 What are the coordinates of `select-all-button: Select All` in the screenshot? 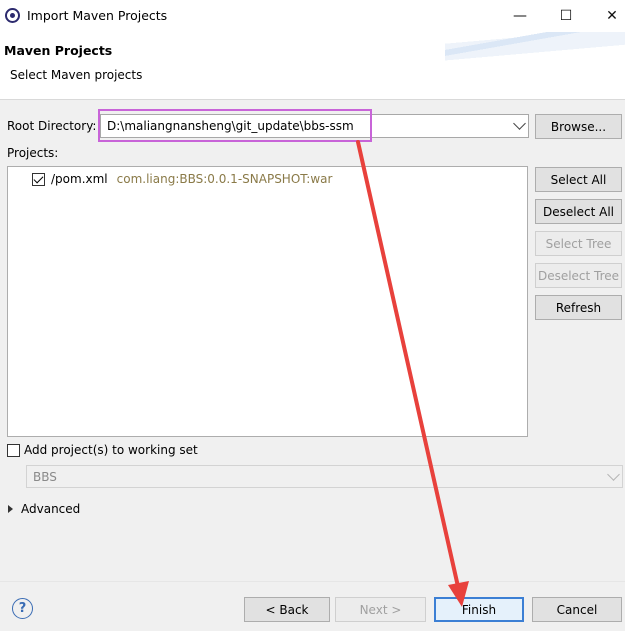 It's located at (578, 179).